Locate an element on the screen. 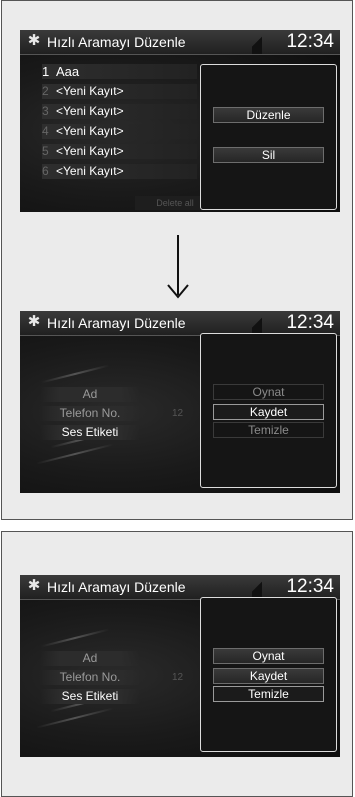  list-item: 5 <Yeni Kayıt> is located at coordinates (119, 151).